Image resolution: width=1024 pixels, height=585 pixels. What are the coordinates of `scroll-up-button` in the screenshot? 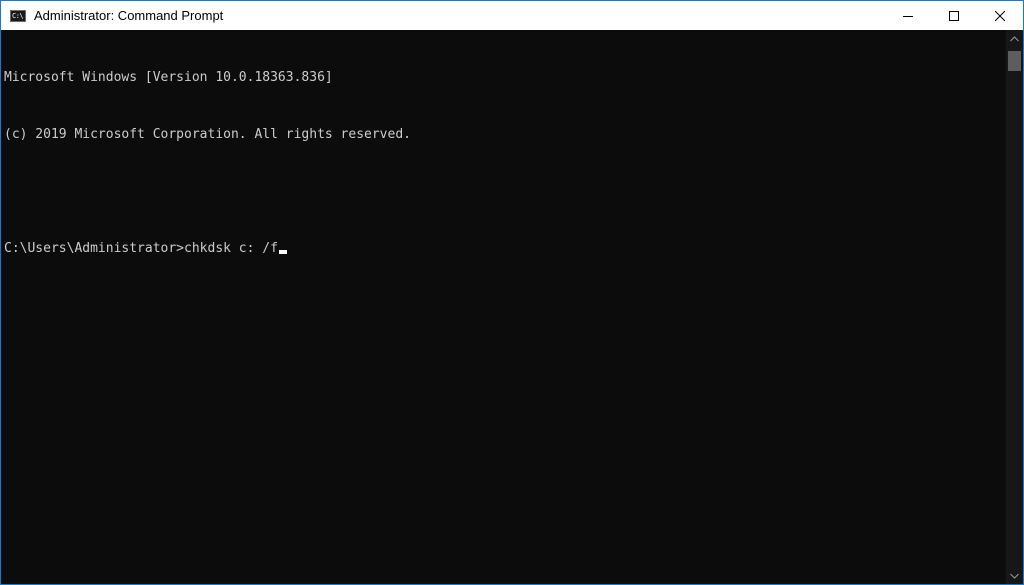 It's located at (1014, 38).